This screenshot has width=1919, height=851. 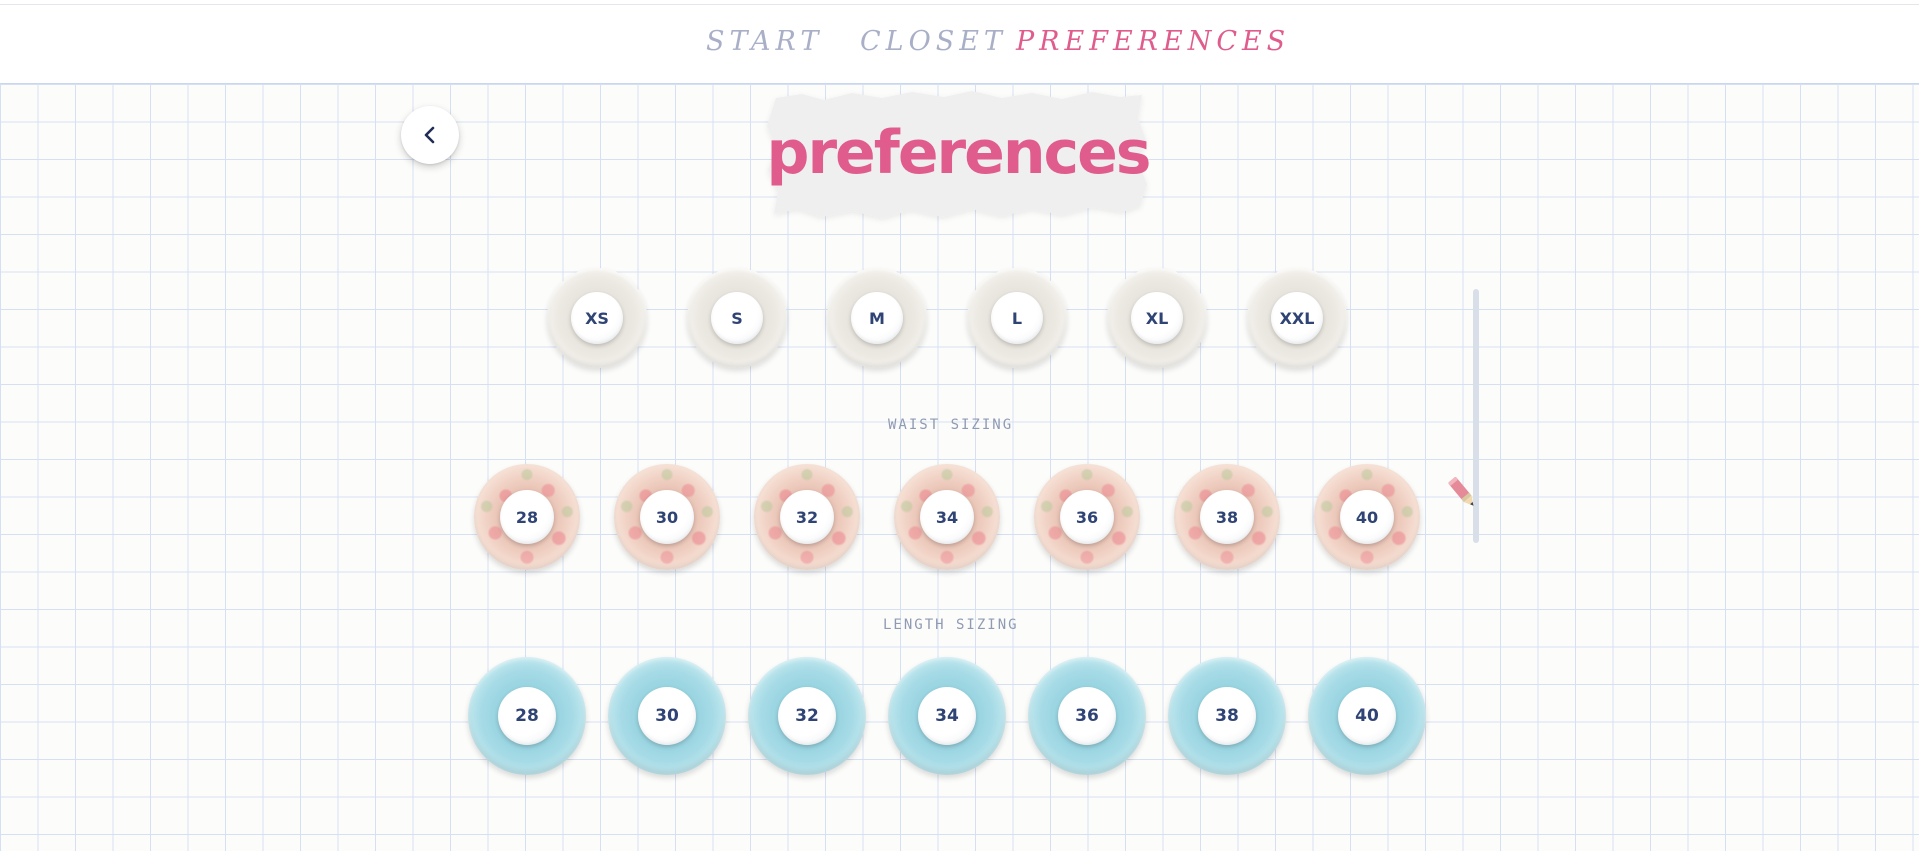 I want to click on waist-option-30: 30, so click(x=667, y=517).